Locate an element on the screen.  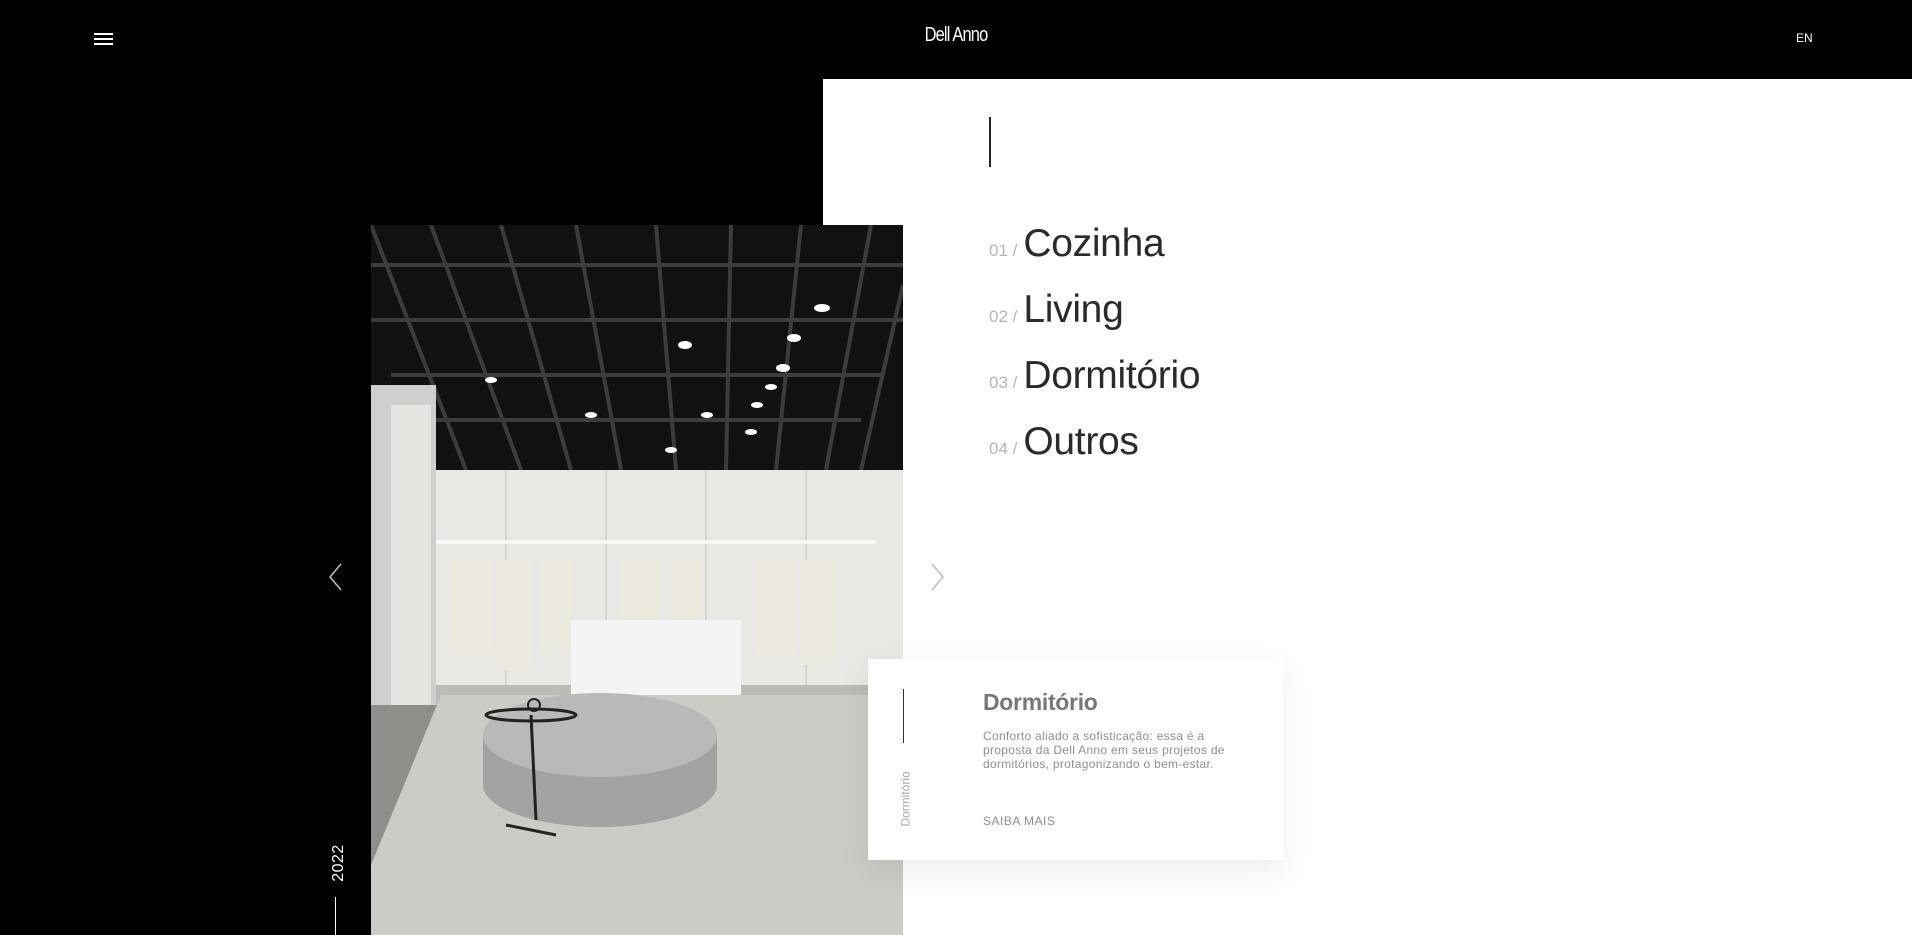
language-switch: EN is located at coordinates (1804, 38).